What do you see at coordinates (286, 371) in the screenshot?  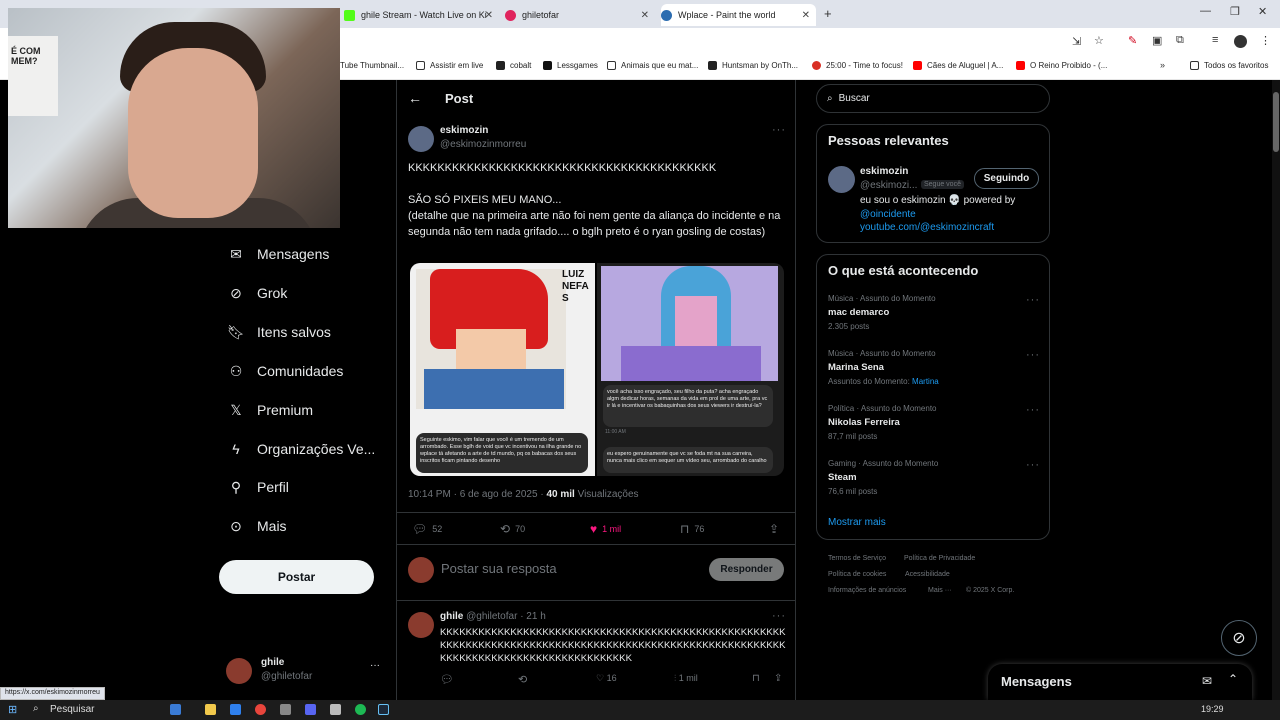 I see `nav-communities: ⚇ Comunidades` at bounding box center [286, 371].